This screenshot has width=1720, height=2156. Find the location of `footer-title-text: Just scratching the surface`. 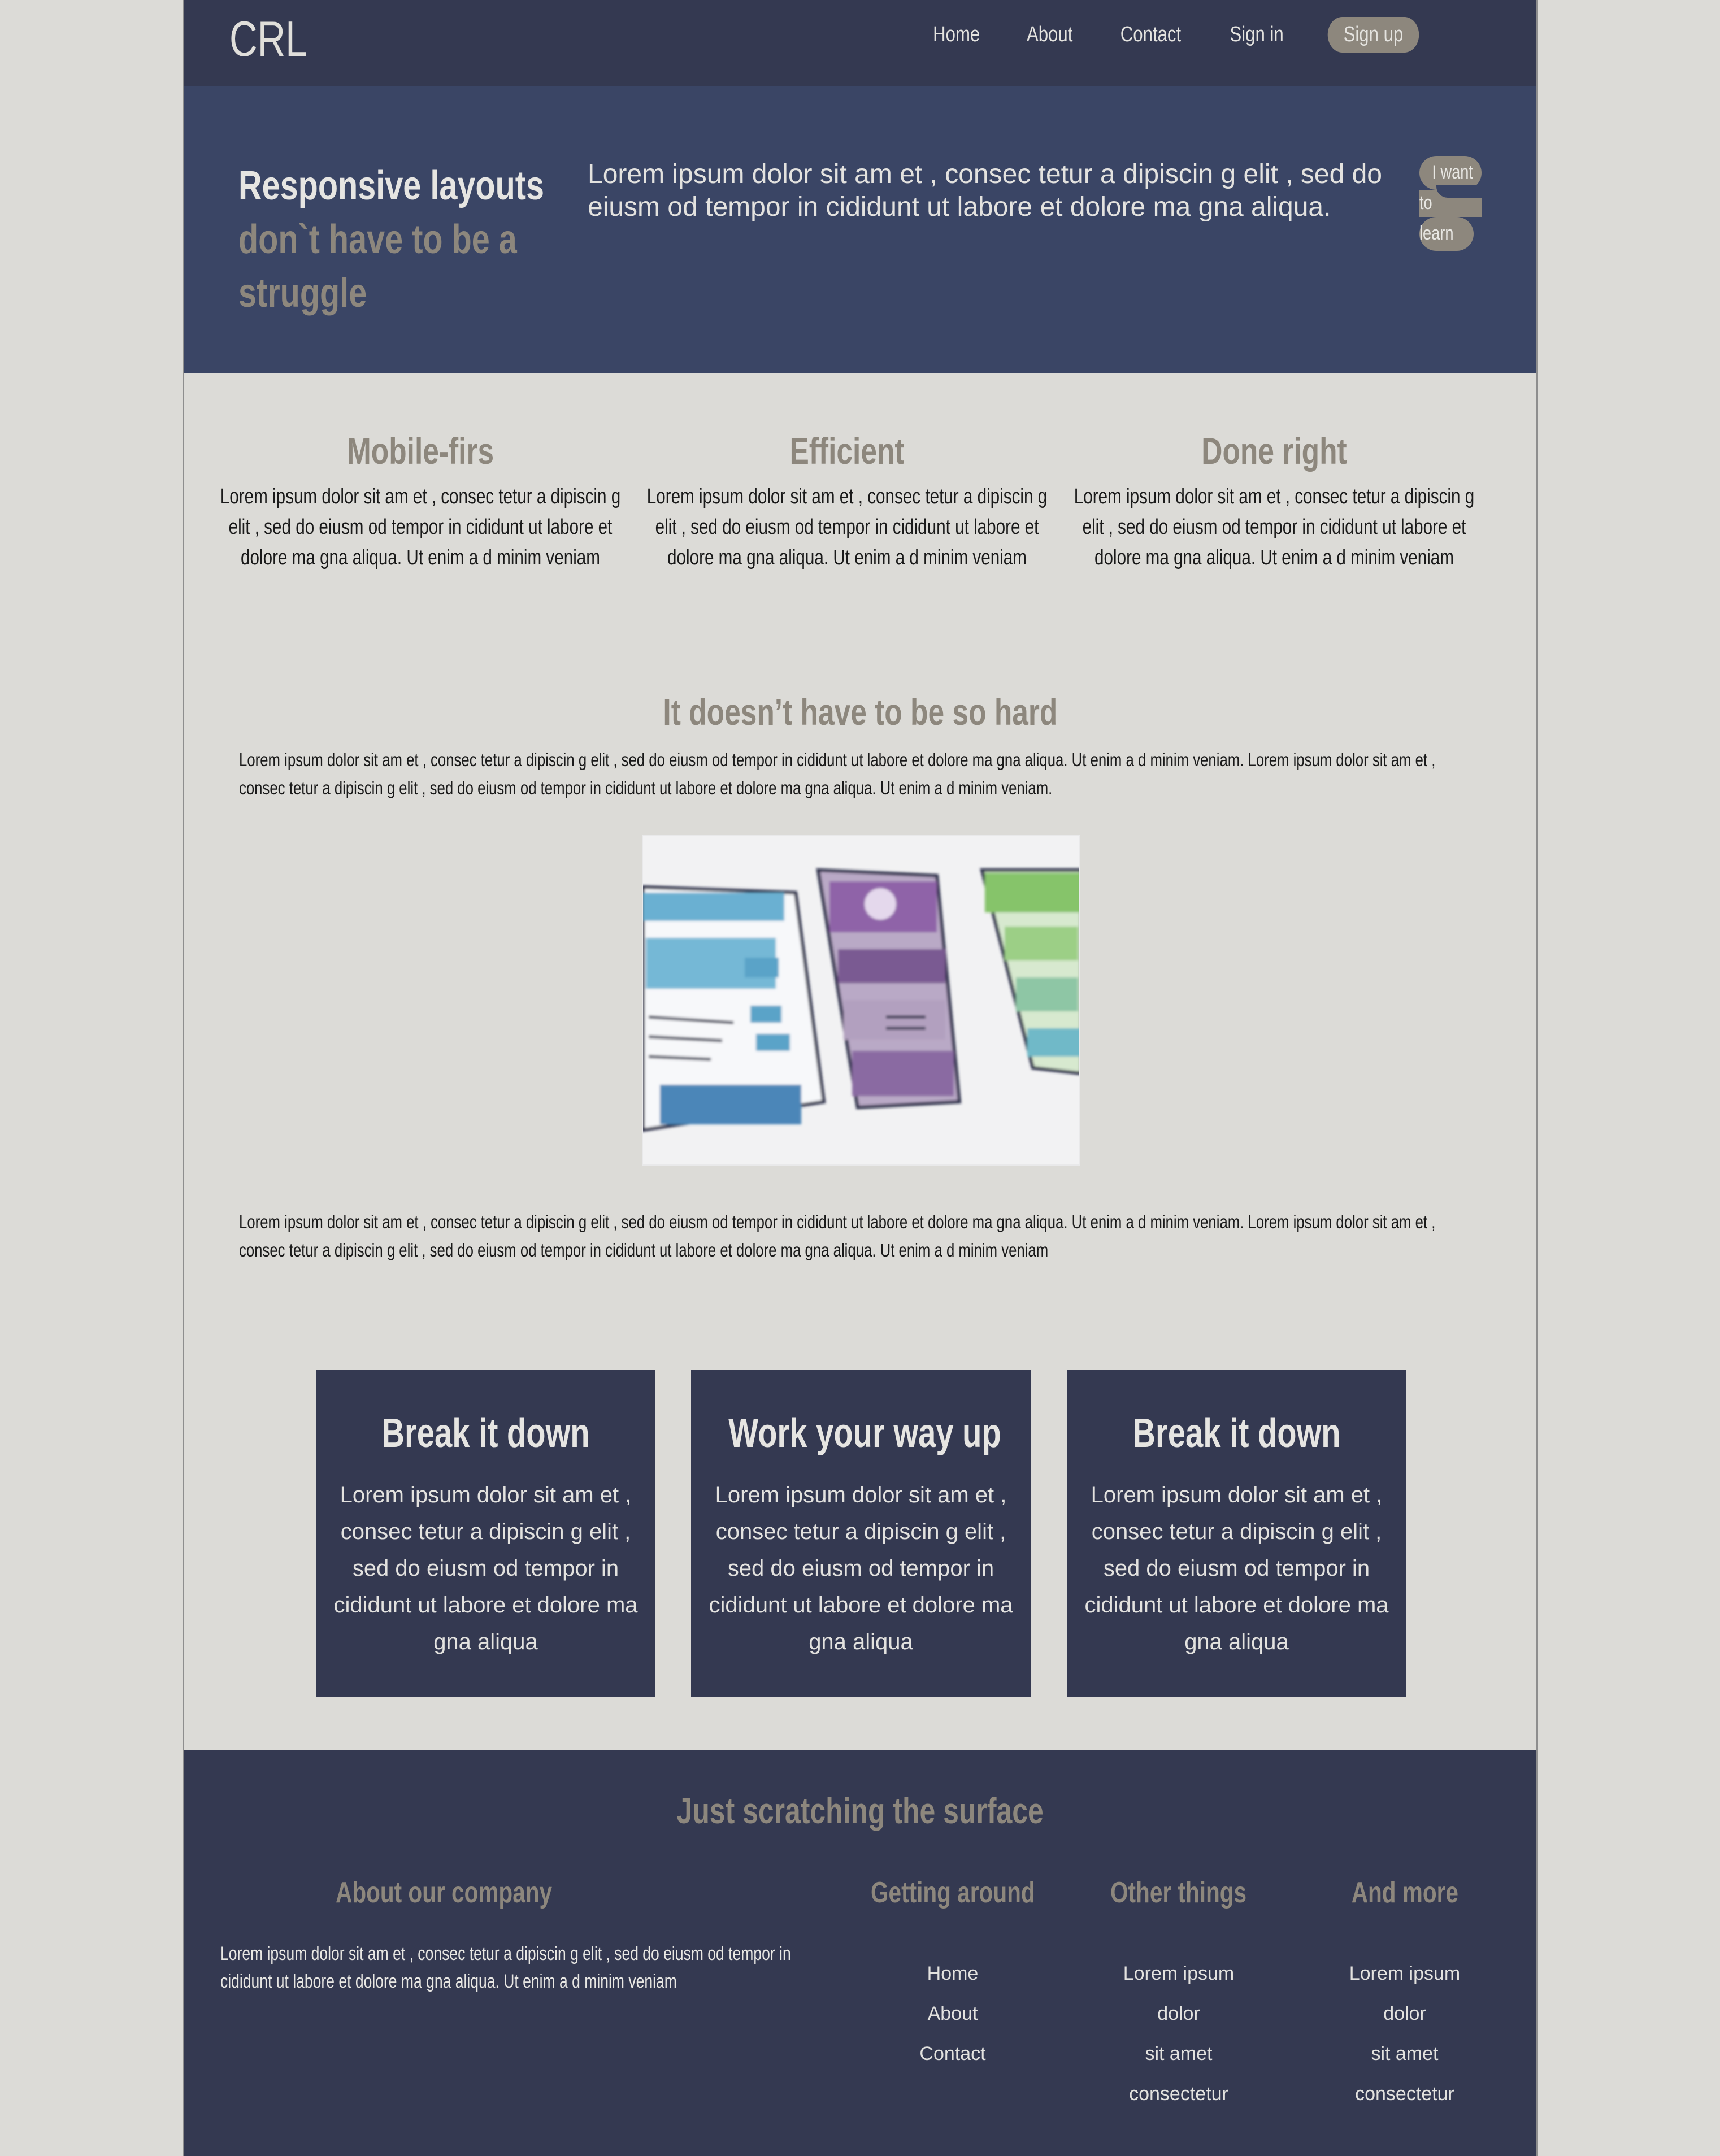

footer-title-text: Just scratching the surface is located at coordinates (860, 1811).